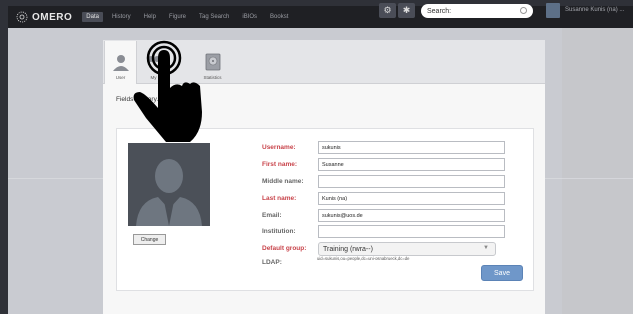  What do you see at coordinates (279, 147) in the screenshot?
I see `username-label: Username:` at bounding box center [279, 147].